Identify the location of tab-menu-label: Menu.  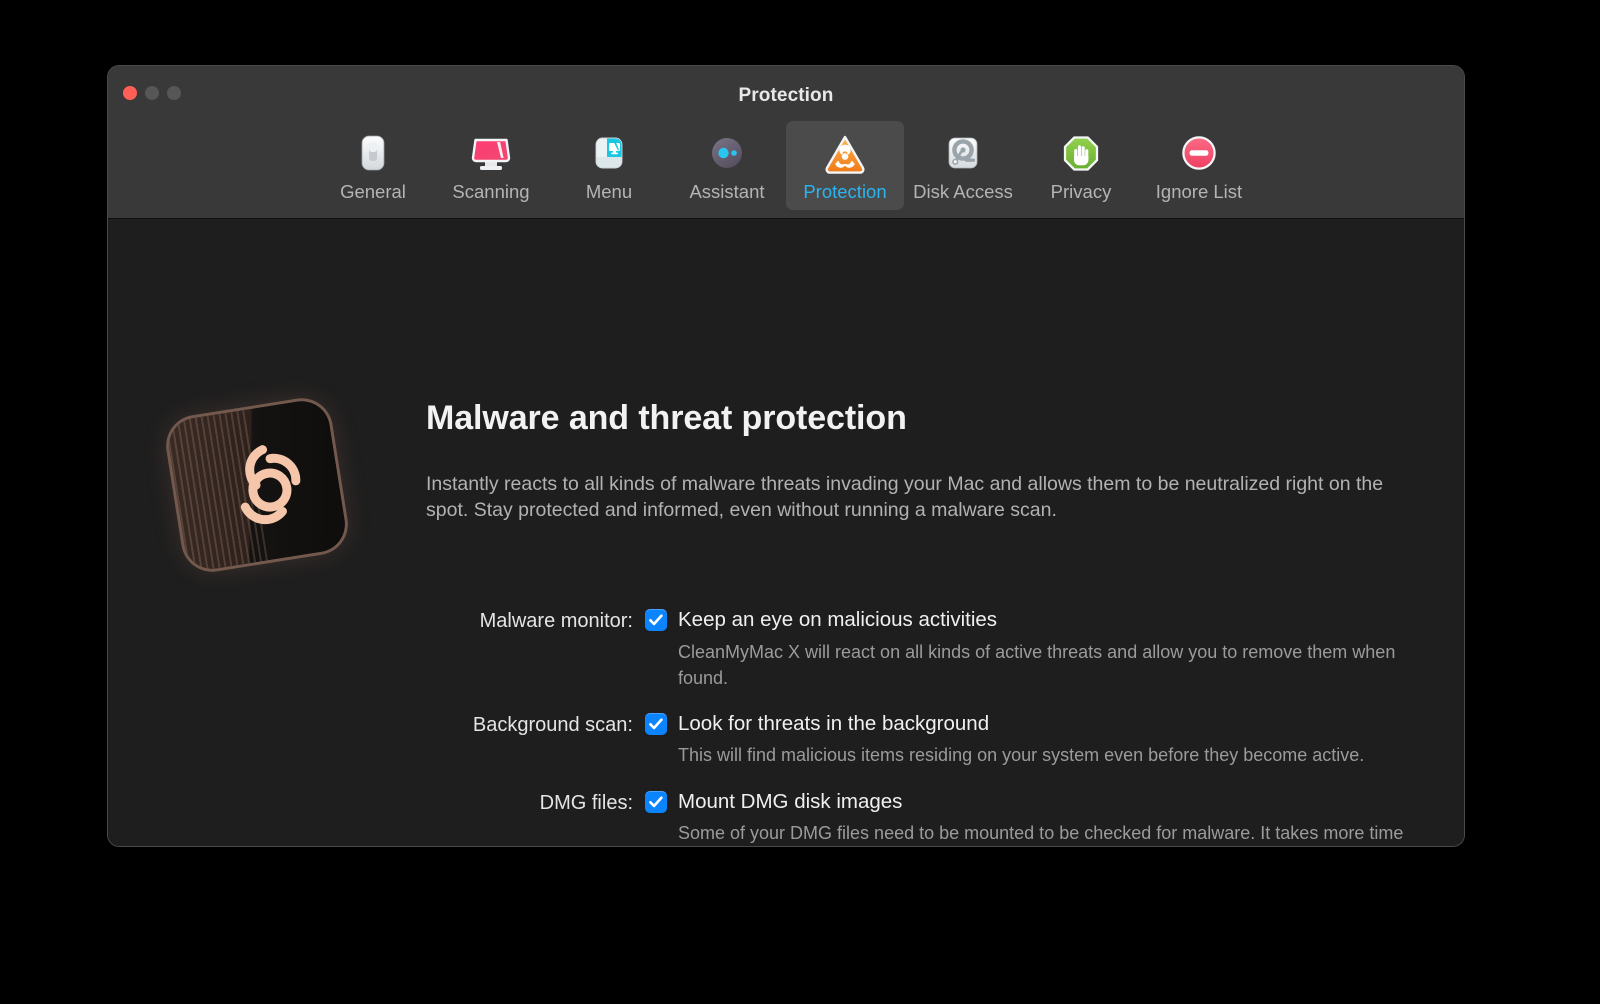
(609, 191).